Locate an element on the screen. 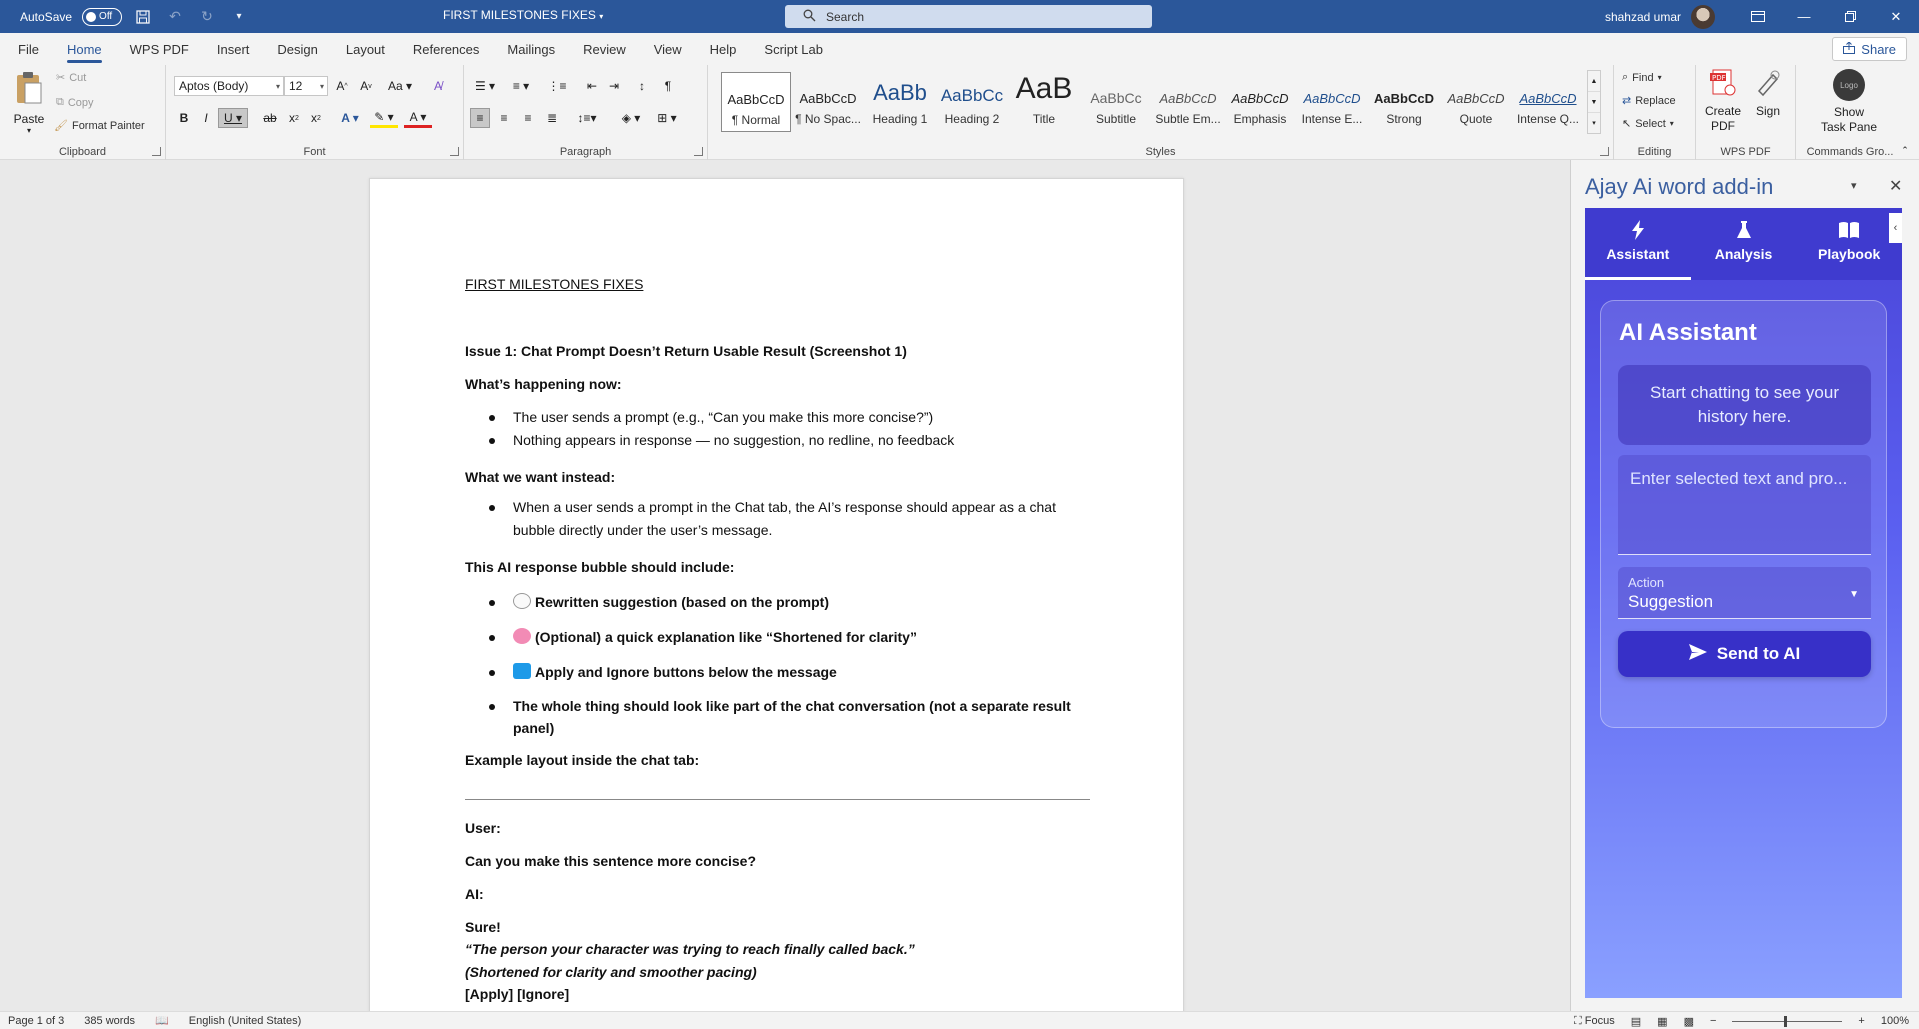 Image resolution: width=1919 pixels, height=1029 pixels. clear-formatting-icon: A̸ is located at coordinates (438, 86).